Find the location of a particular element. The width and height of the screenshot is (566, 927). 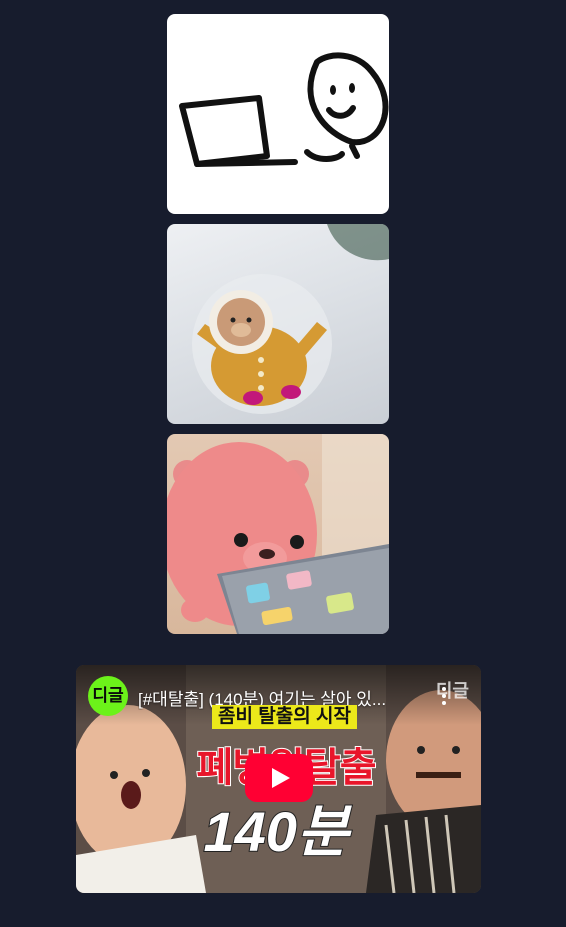

pink-beaver-laptop-illustration is located at coordinates (278, 534).